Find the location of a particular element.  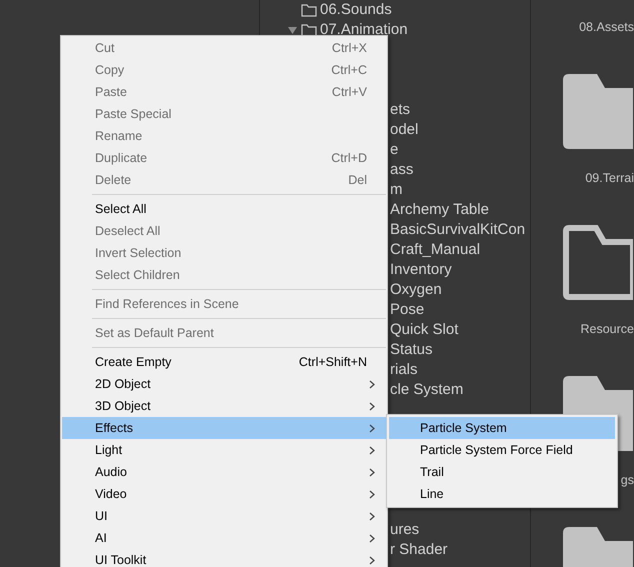

menu-item: Video is located at coordinates (224, 494).